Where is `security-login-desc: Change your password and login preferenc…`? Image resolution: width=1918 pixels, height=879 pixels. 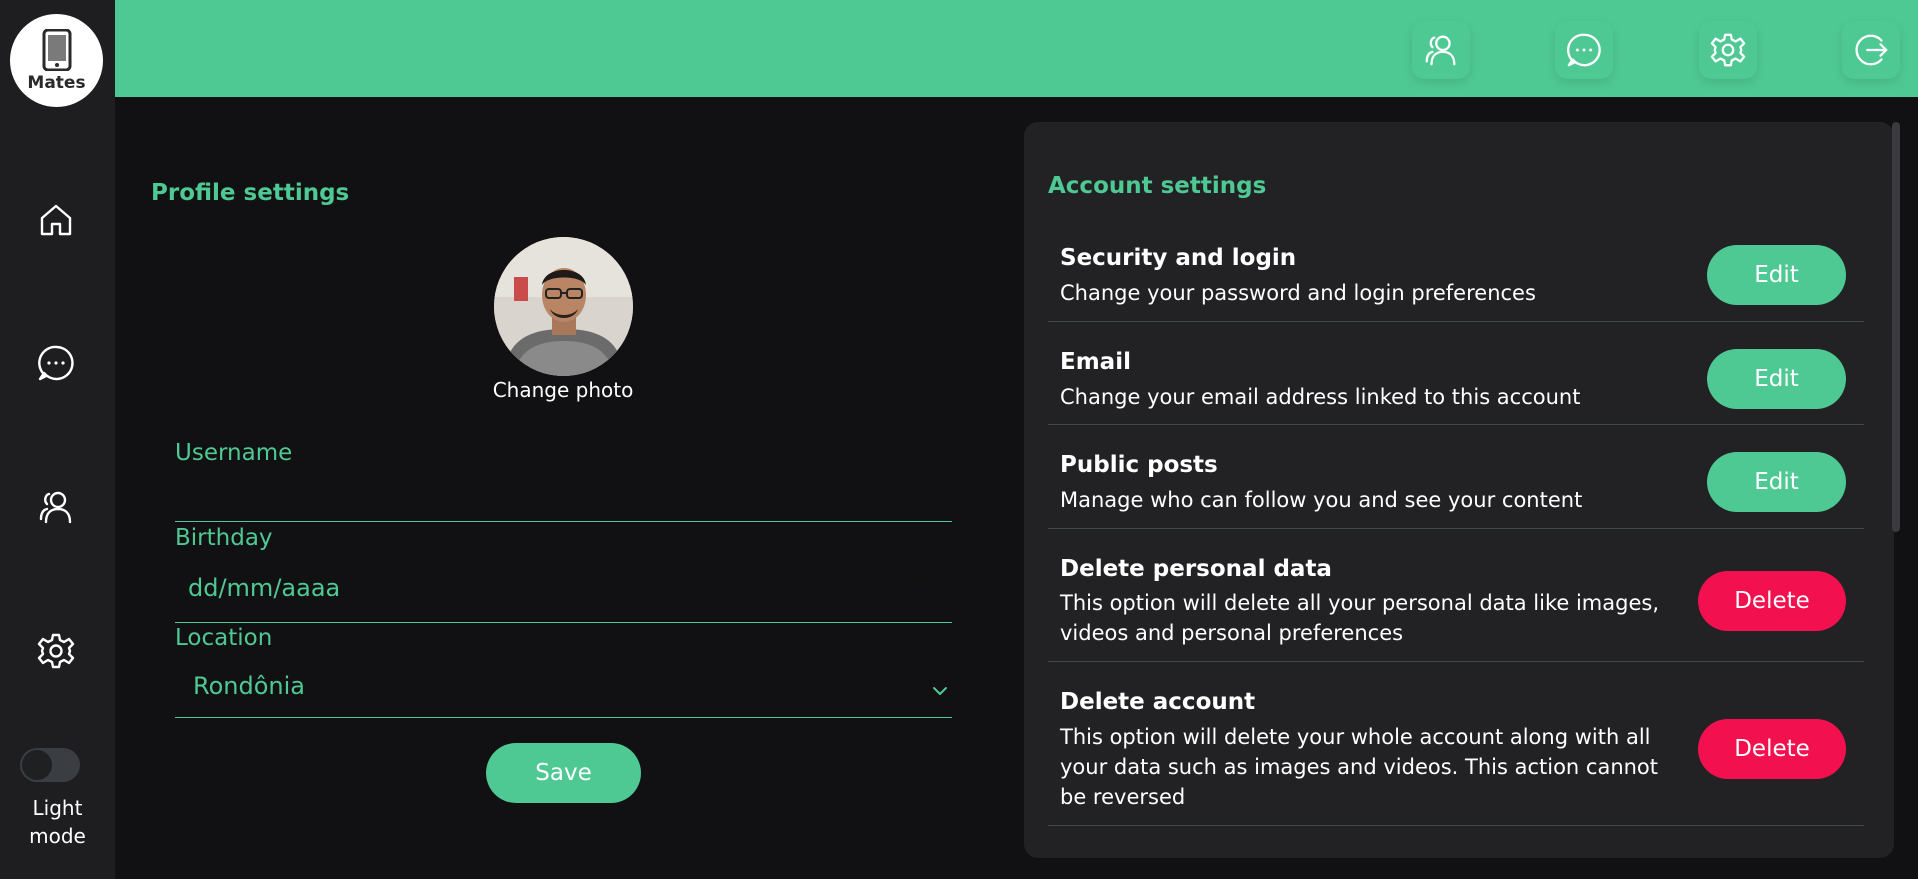
security-login-desc: Change your password and login preferenc… is located at coordinates (1360, 293).